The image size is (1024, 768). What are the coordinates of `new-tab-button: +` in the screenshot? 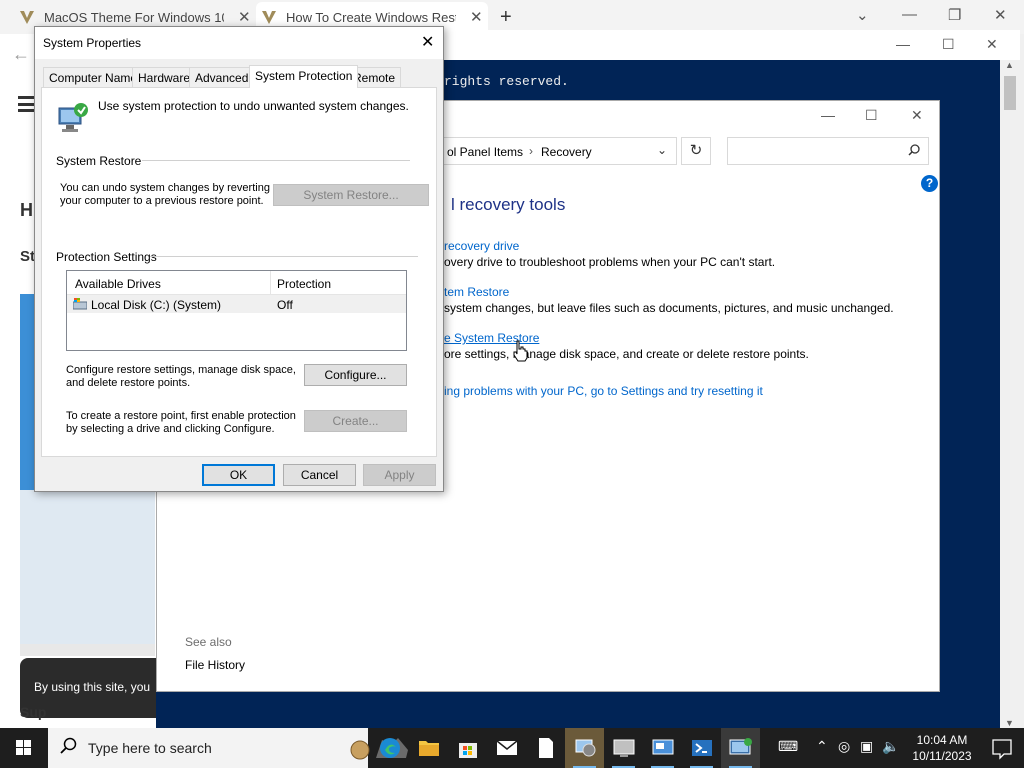 It's located at (506, 17).